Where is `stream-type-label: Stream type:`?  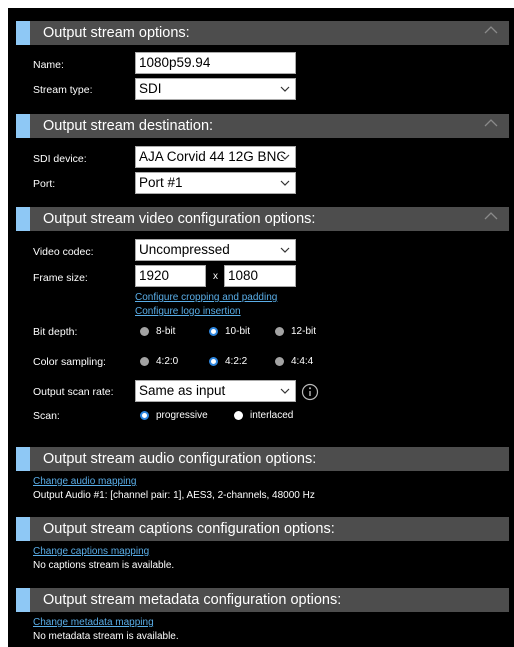
stream-type-label: Stream type: is located at coordinates (63, 90).